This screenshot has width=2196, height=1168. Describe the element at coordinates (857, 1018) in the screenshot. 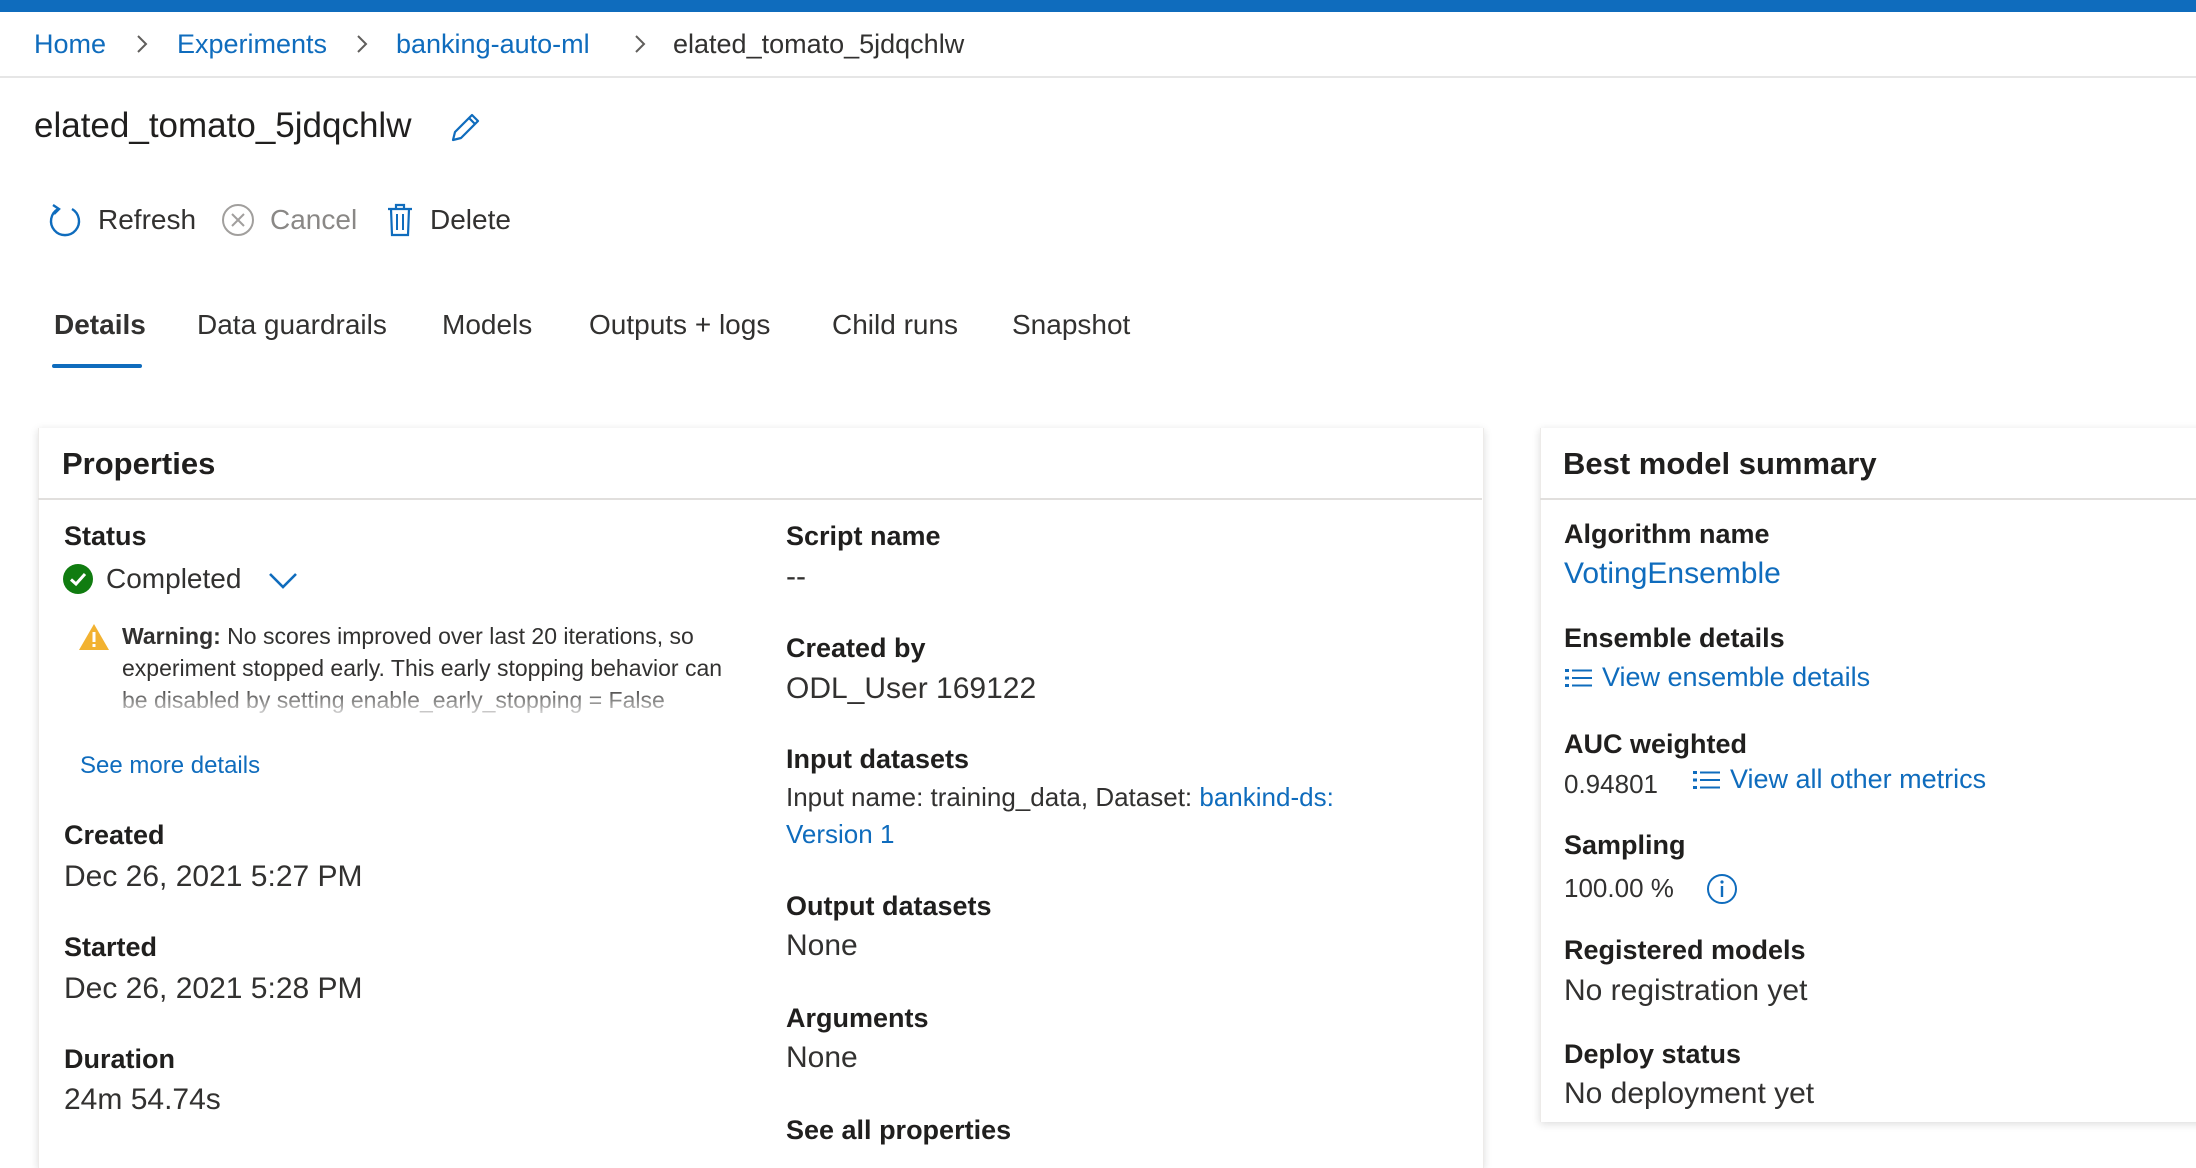

I see `arguments-label: Arguments` at that location.